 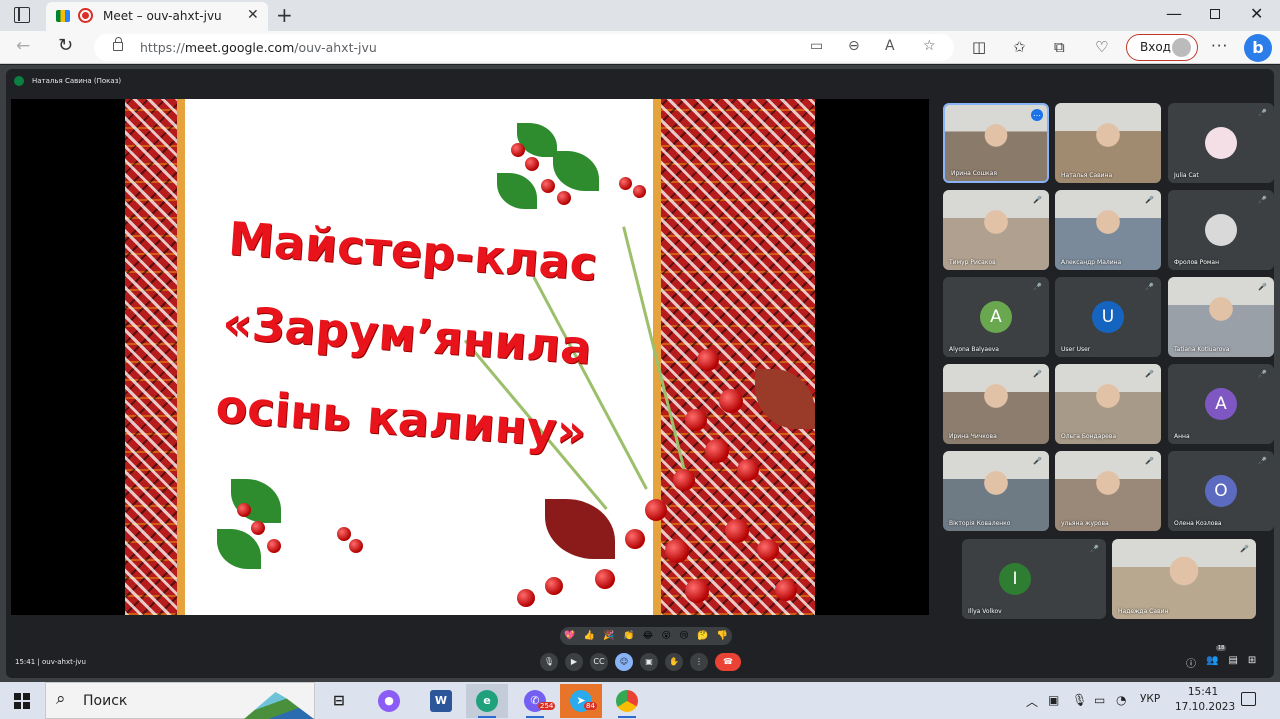 What do you see at coordinates (581, 701) in the screenshot?
I see `taskbar-app-telegram: ➤ 84` at bounding box center [581, 701].